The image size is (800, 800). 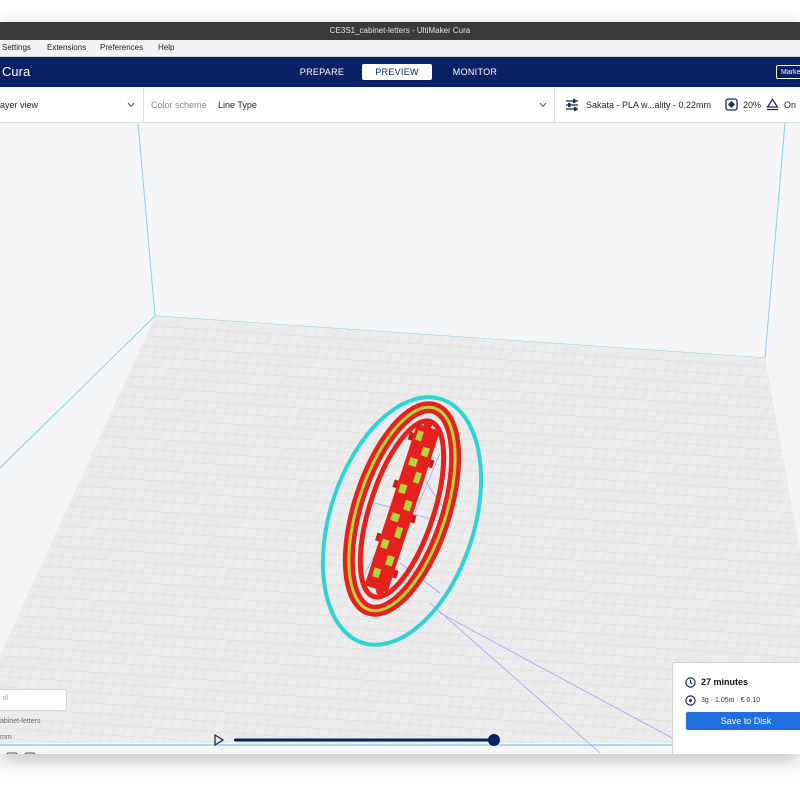 I want to click on menu-extensions: Extensions, so click(x=66, y=47).